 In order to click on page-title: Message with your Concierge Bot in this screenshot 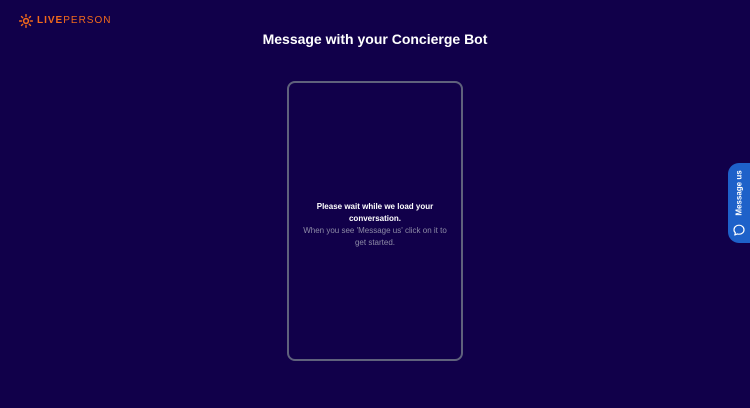, I will do `click(375, 39)`.